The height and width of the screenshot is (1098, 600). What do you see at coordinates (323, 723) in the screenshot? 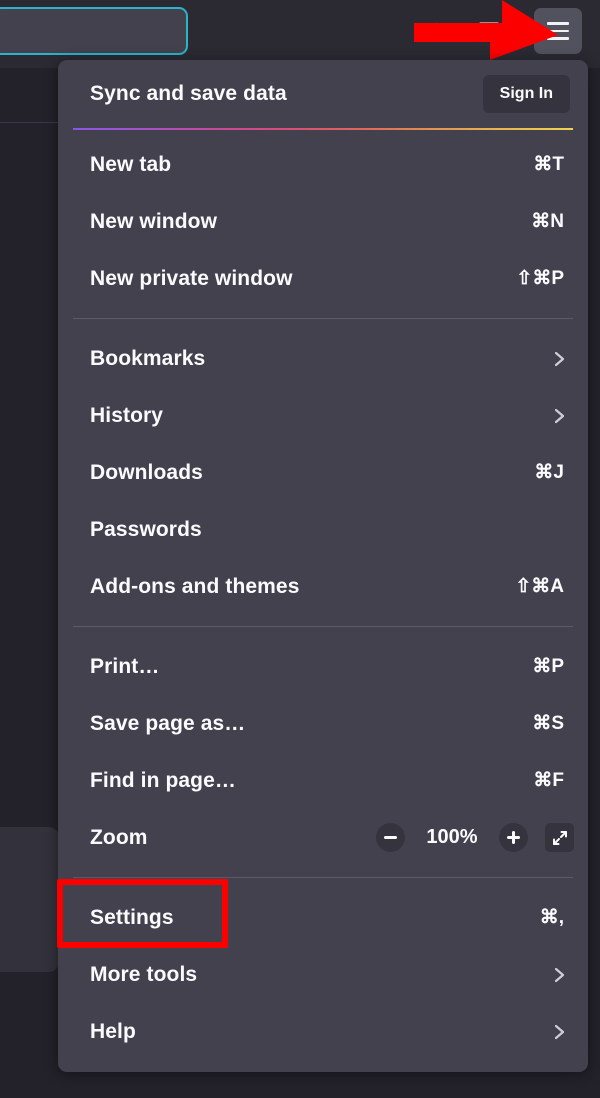
I see `menu-item-save-page-as: Save page as… ⌘S` at bounding box center [323, 723].